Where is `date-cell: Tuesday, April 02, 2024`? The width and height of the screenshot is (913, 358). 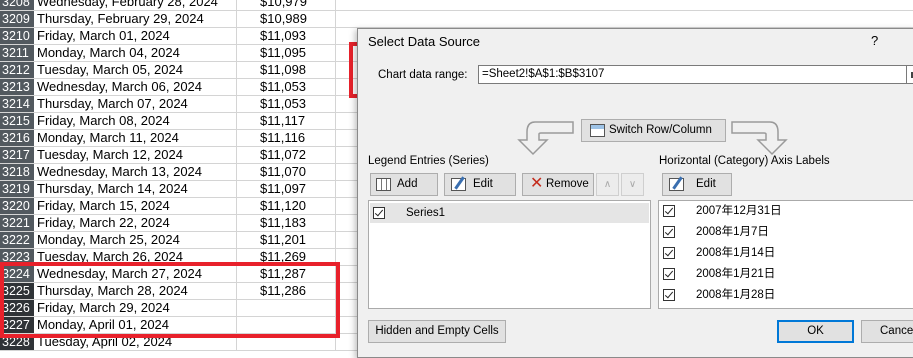 date-cell: Tuesday, April 02, 2024 is located at coordinates (136, 342).